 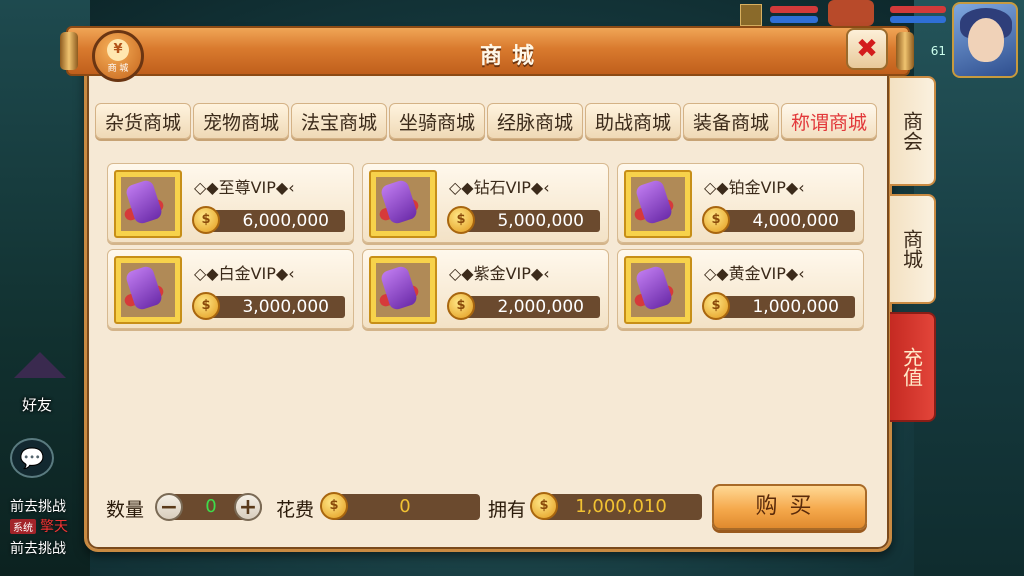 I want to click on owned-value: 1,000,010, so click(x=621, y=507).